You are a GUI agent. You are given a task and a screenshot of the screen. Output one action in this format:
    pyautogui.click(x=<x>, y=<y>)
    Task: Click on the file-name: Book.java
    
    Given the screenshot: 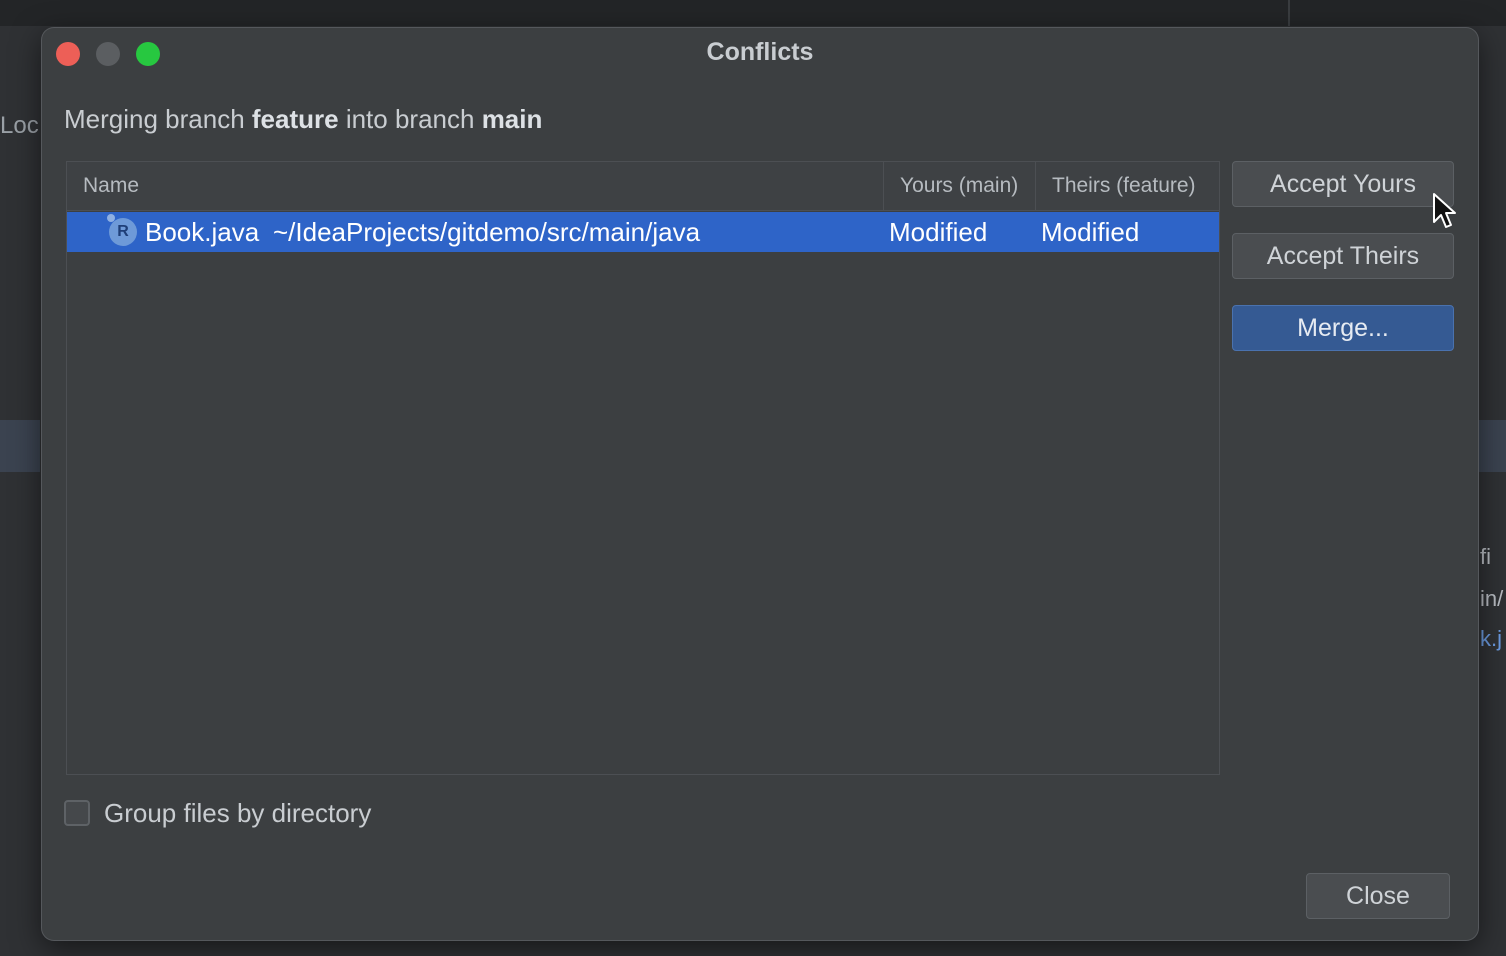 What is the action you would take?
    pyautogui.click(x=202, y=232)
    